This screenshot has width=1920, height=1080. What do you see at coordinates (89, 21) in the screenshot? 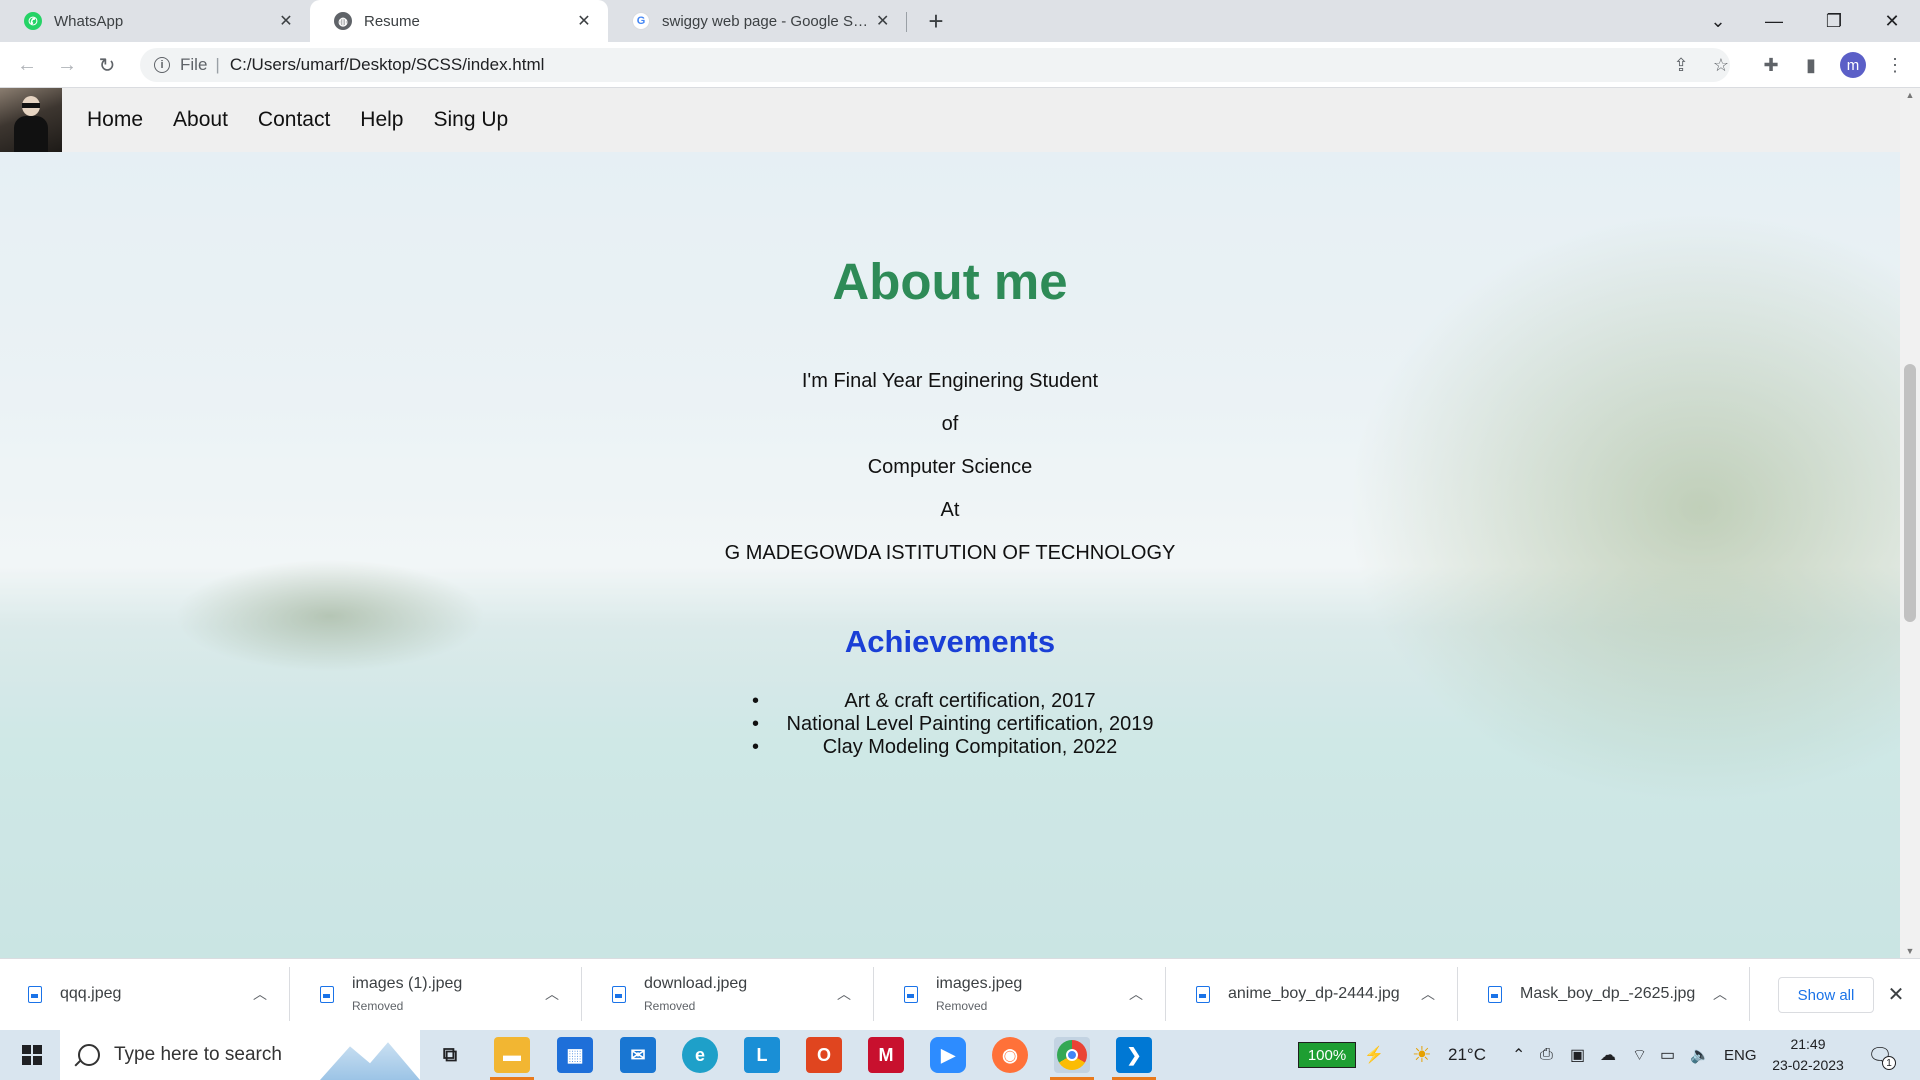
I see `tab-title: WhatsApp` at bounding box center [89, 21].